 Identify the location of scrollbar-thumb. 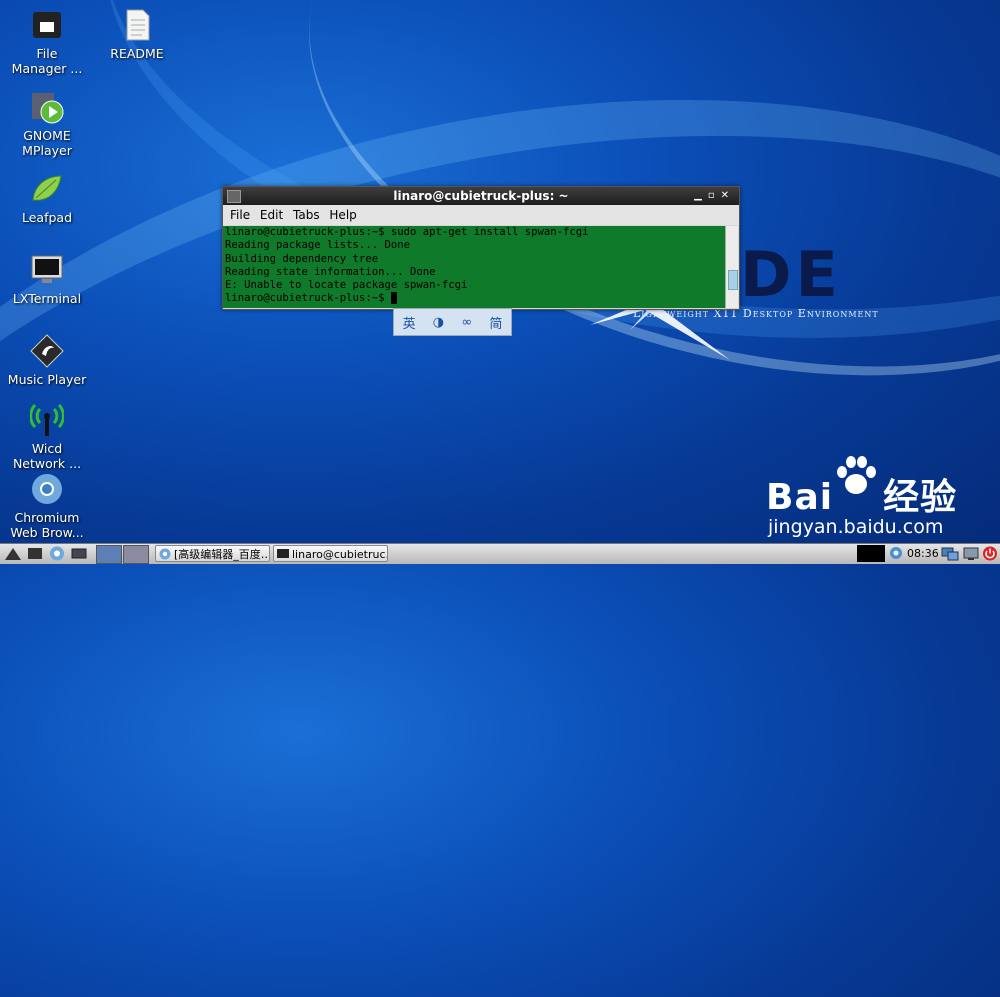
(733, 280).